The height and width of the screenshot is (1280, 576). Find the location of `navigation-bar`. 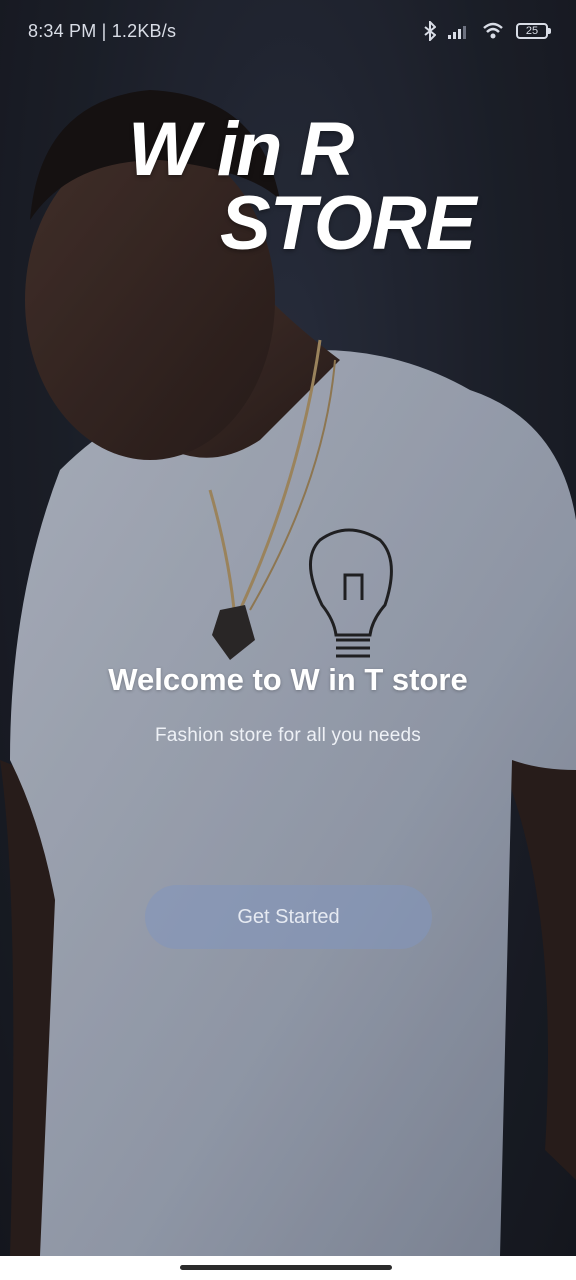

navigation-bar is located at coordinates (288, 1268).